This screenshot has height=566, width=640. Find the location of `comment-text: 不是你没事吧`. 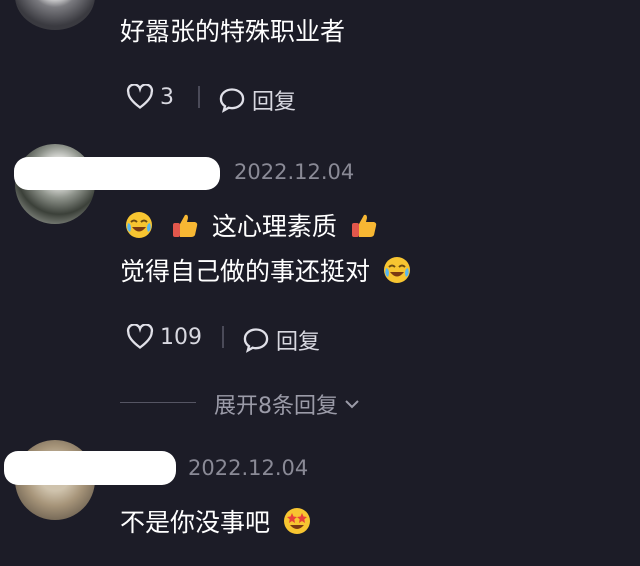

comment-text: 不是你没事吧 is located at coordinates (218, 523).